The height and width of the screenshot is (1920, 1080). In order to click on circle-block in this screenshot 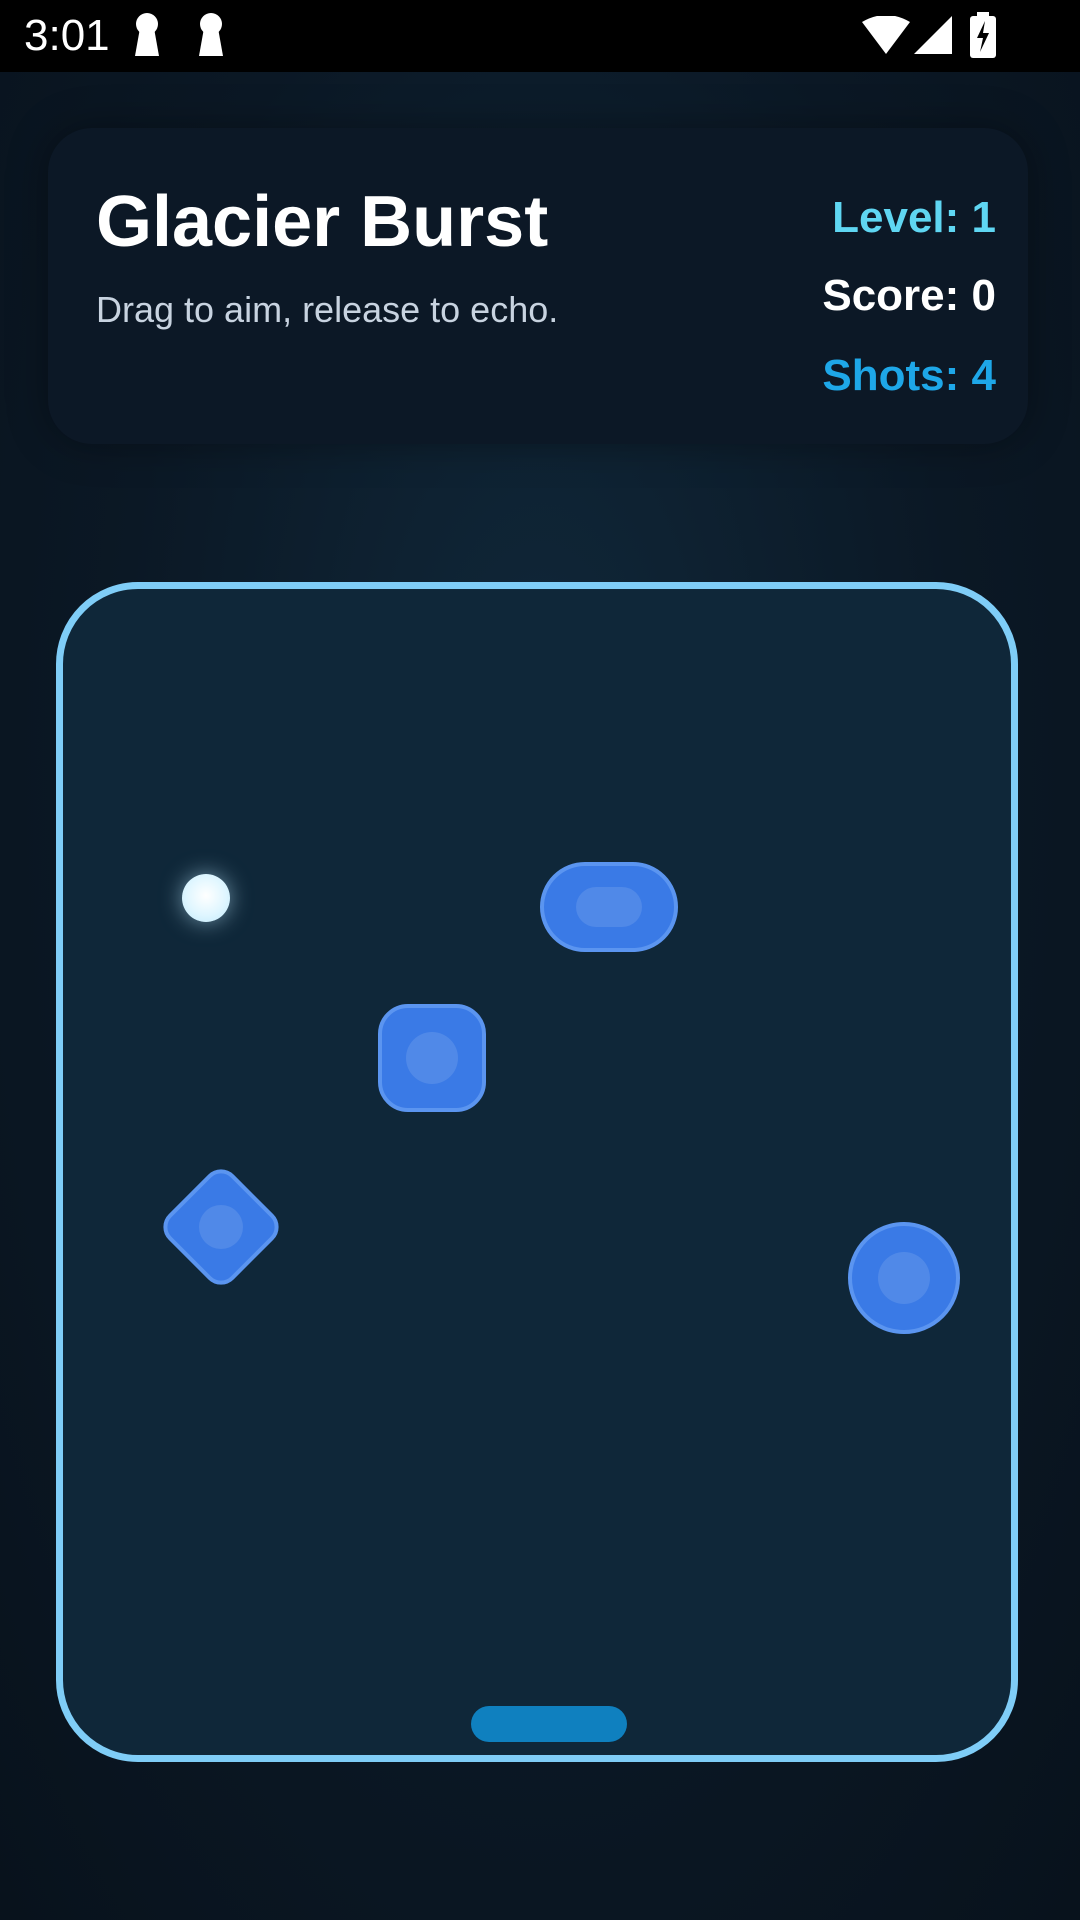, I will do `click(904, 1278)`.